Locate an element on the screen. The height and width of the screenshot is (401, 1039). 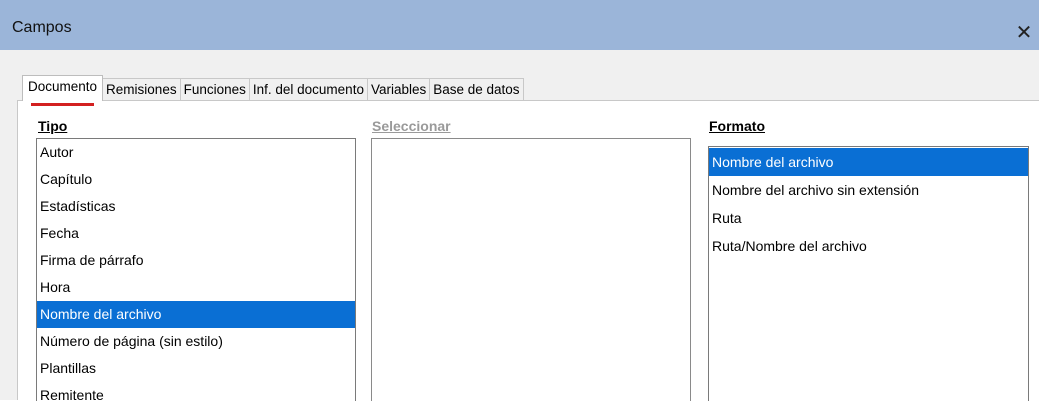
list-item: Autor is located at coordinates (196, 152).